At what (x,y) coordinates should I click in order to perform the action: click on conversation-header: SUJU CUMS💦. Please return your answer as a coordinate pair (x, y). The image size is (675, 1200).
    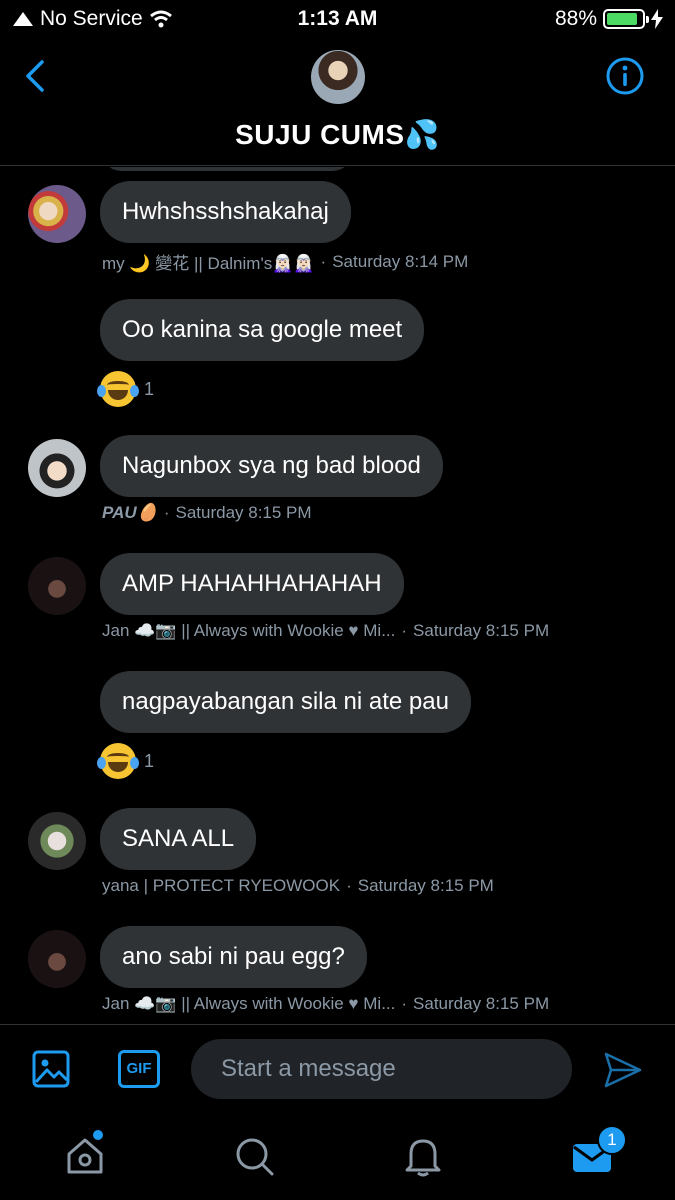
    Looking at the image, I should click on (337, 102).